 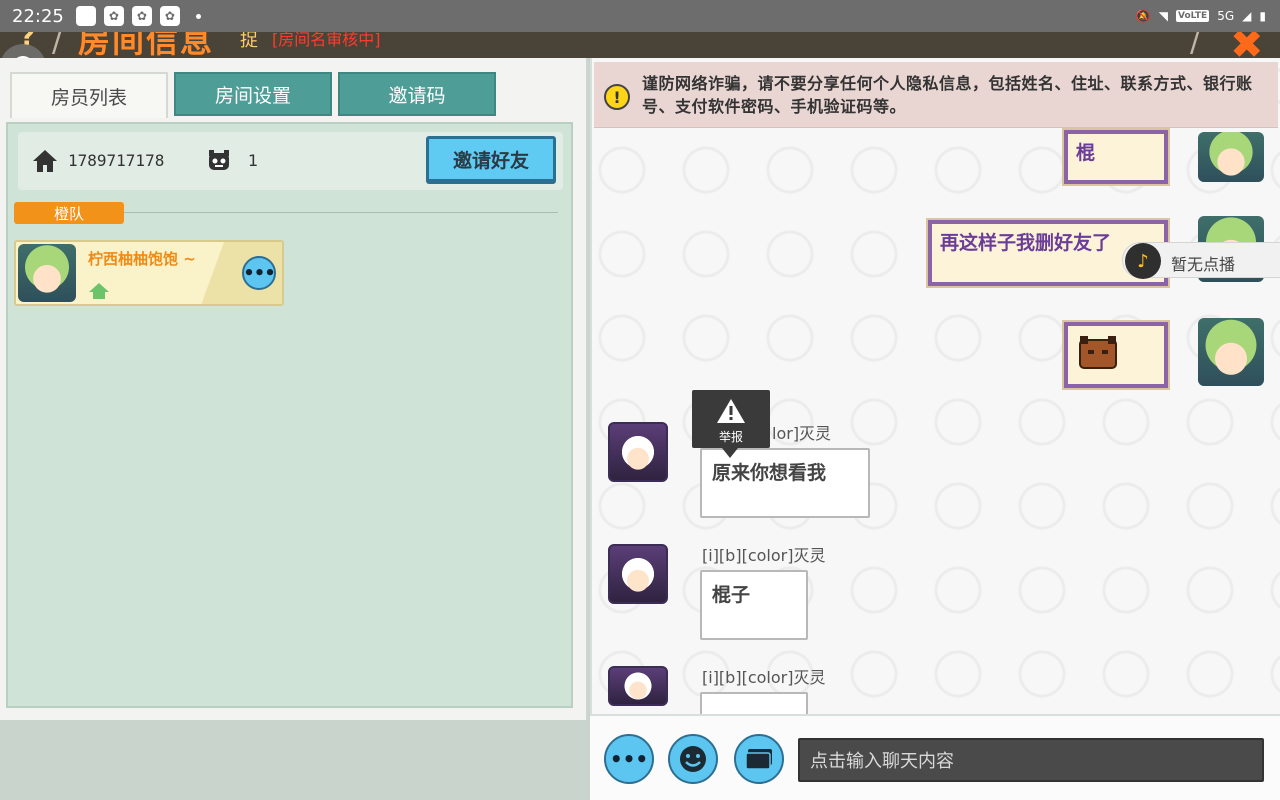 What do you see at coordinates (1086, 153) in the screenshot?
I see `message-text: 棍` at bounding box center [1086, 153].